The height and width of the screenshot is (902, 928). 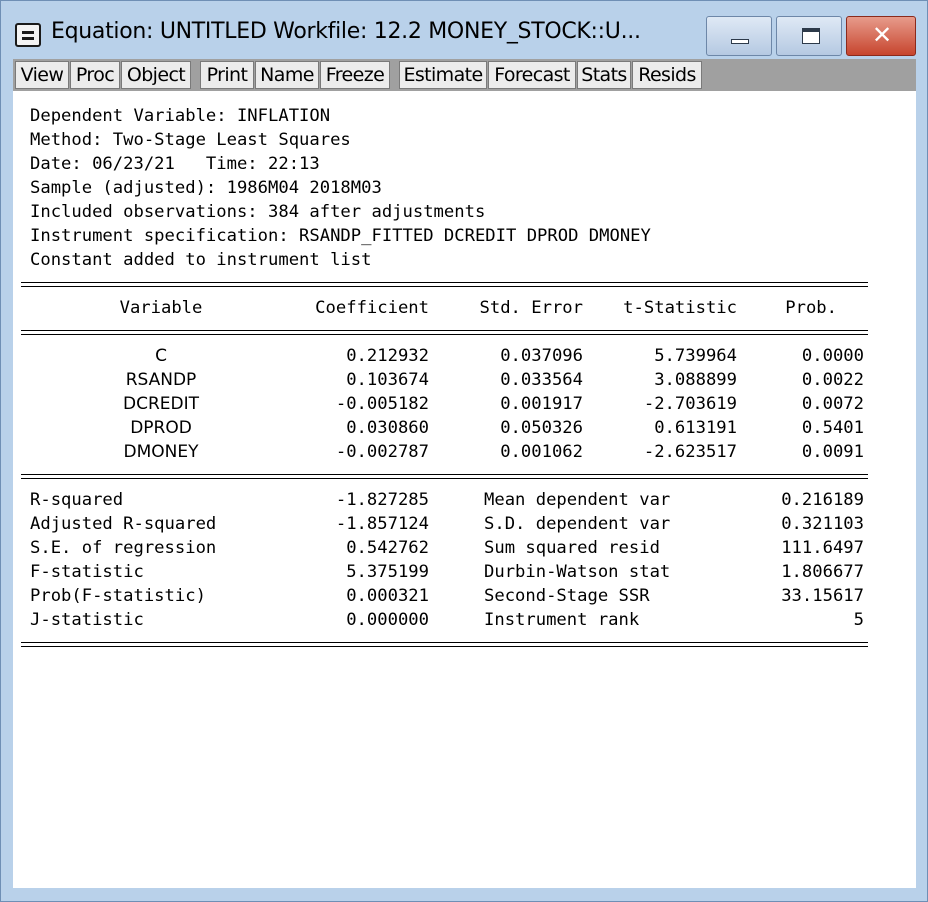 I want to click on column-header-coefficient: Coefficient, so click(x=372, y=308).